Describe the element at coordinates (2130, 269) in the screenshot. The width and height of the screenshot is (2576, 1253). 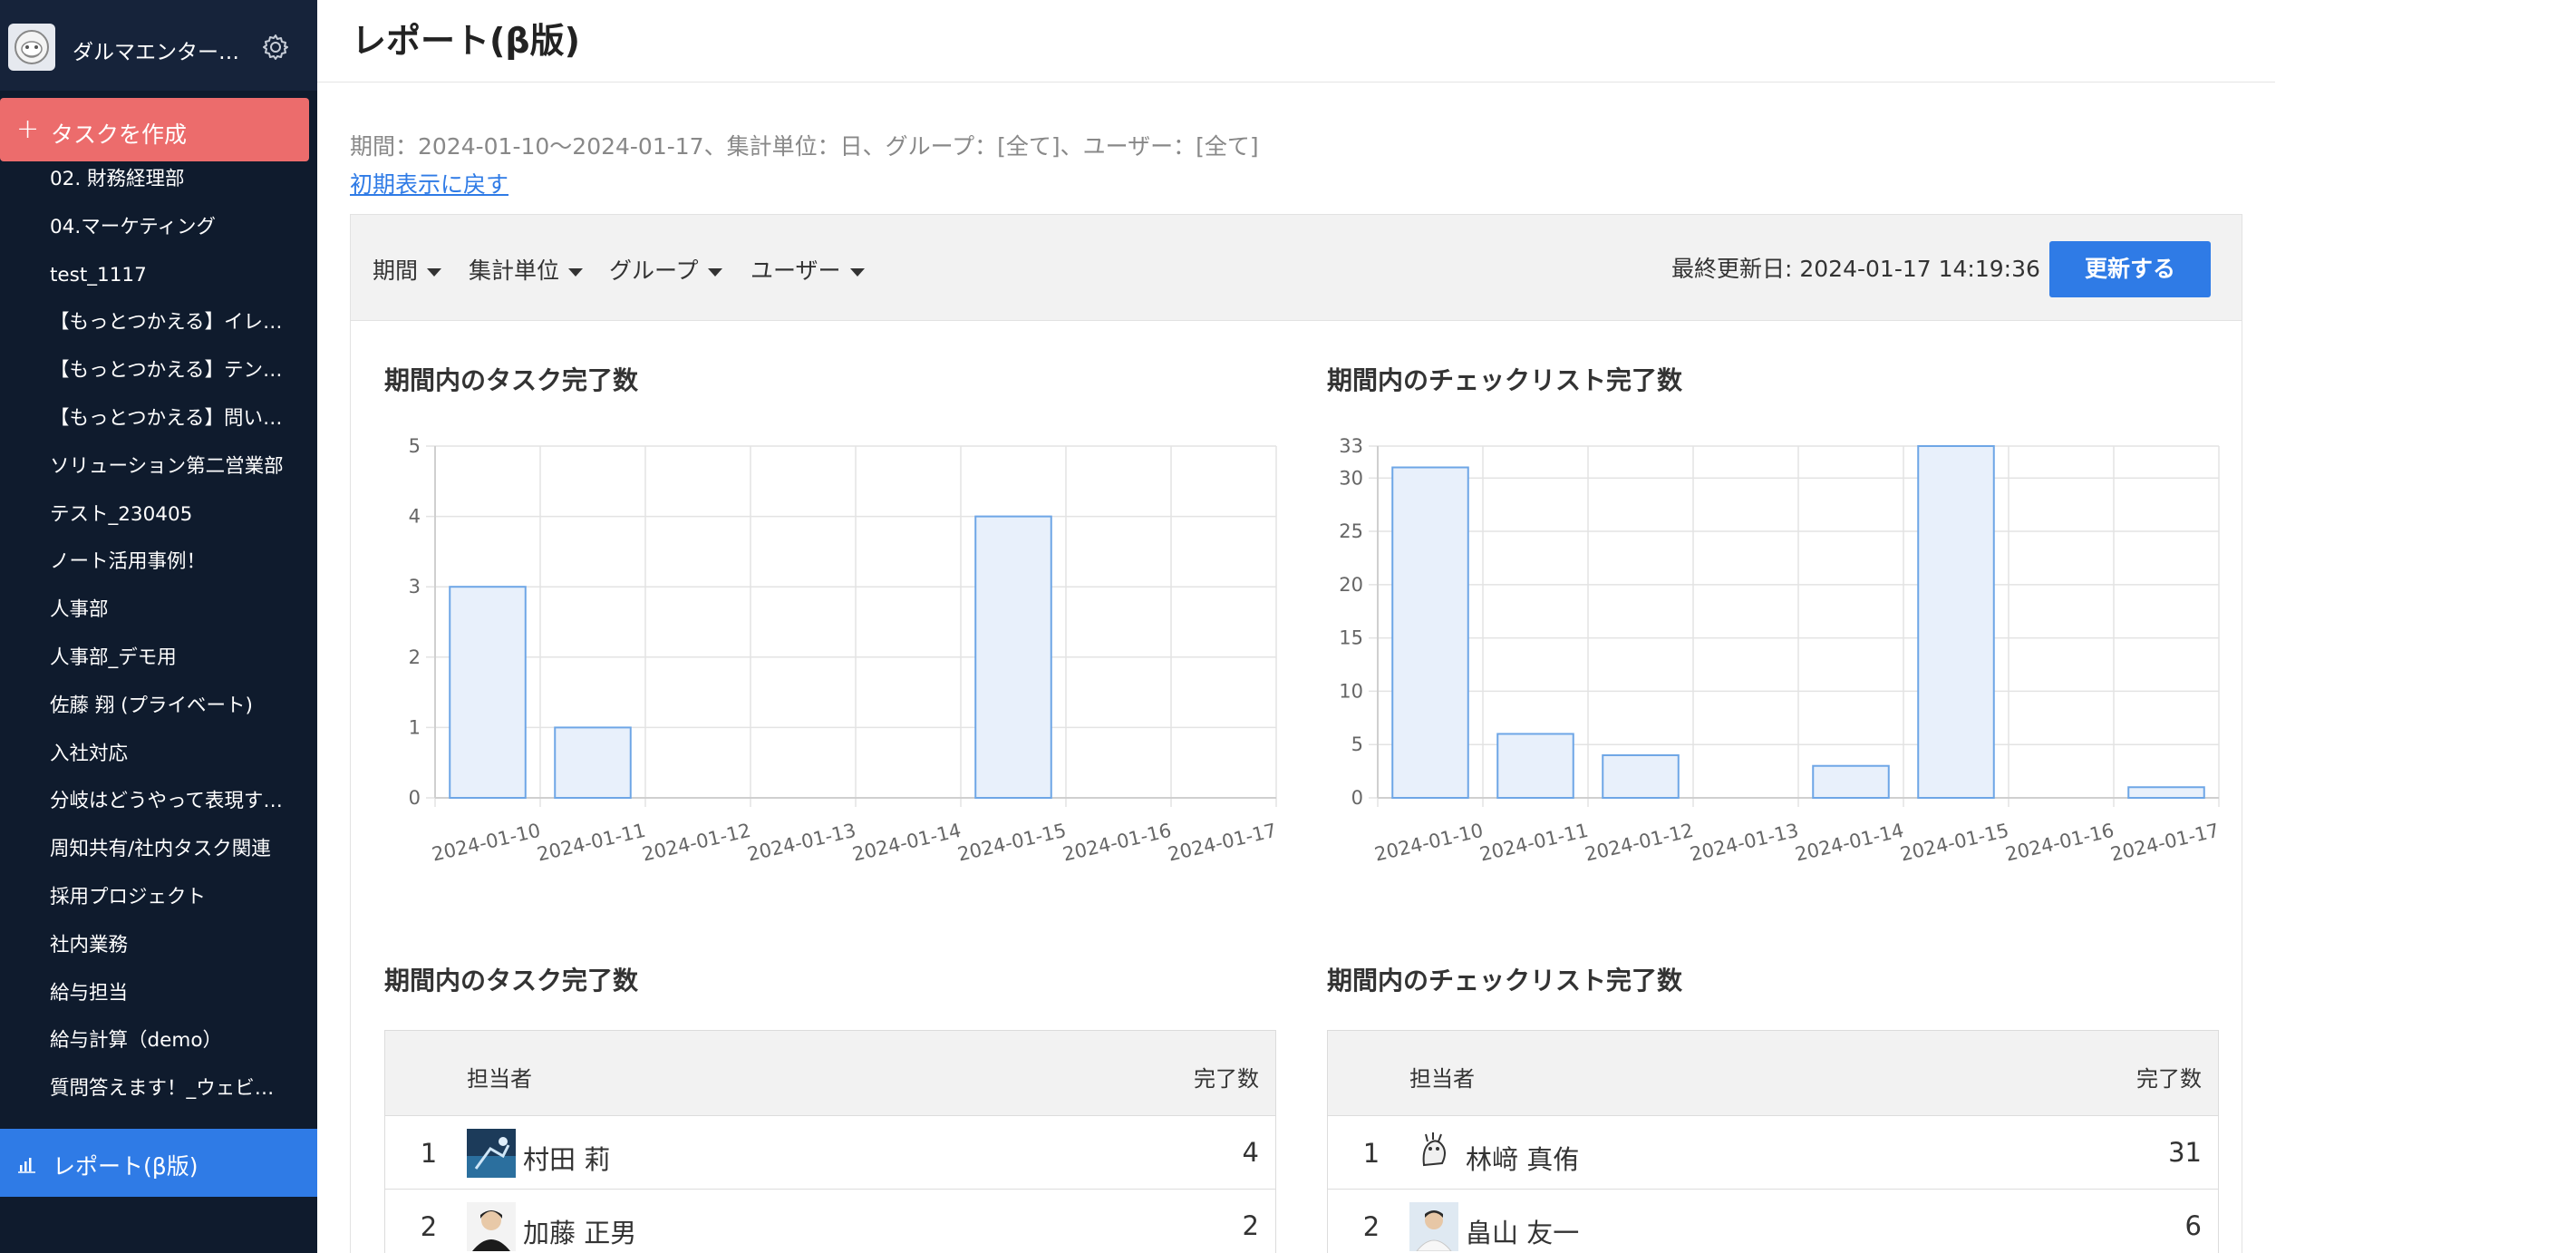
I see `update-button: 更新する` at that location.